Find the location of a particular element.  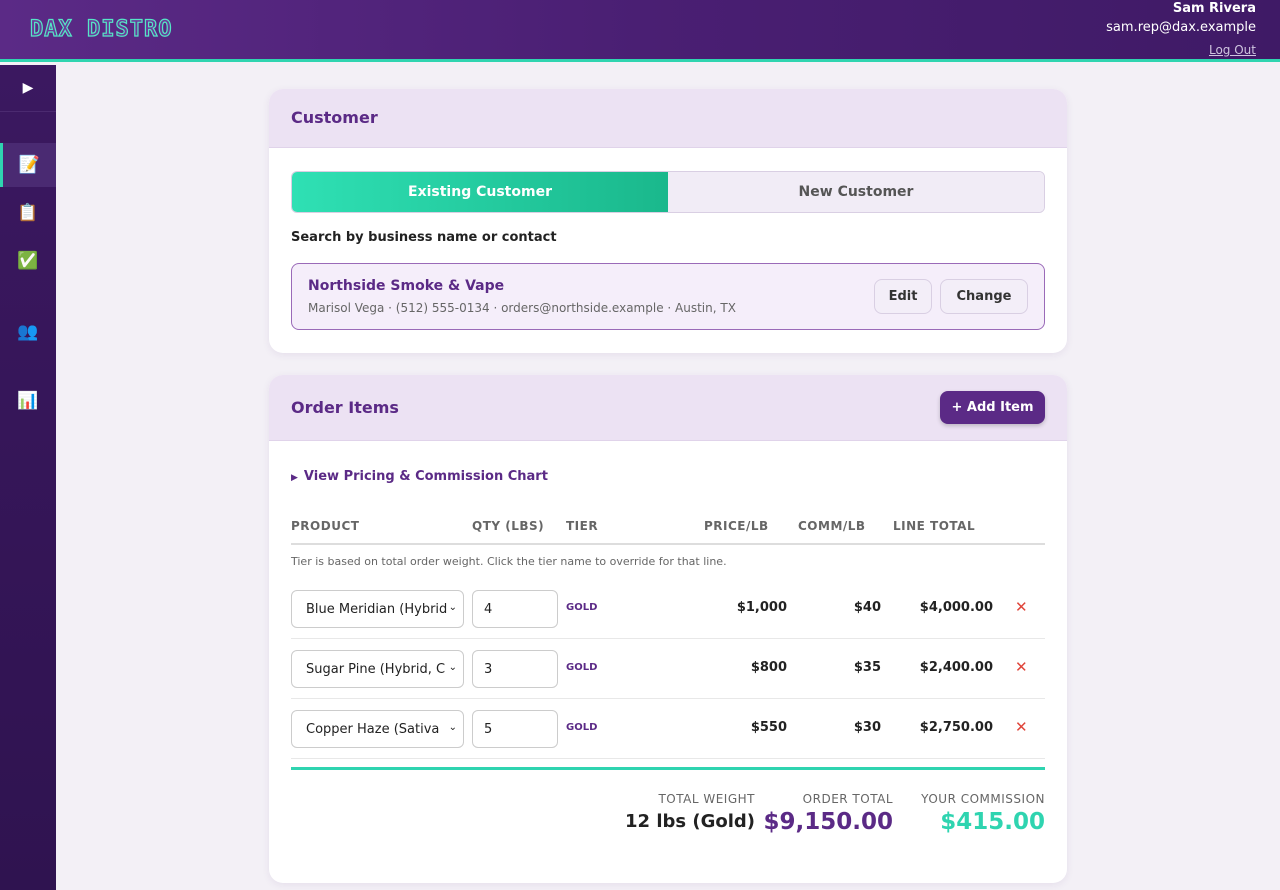

change-customer-button: Change is located at coordinates (984, 296).